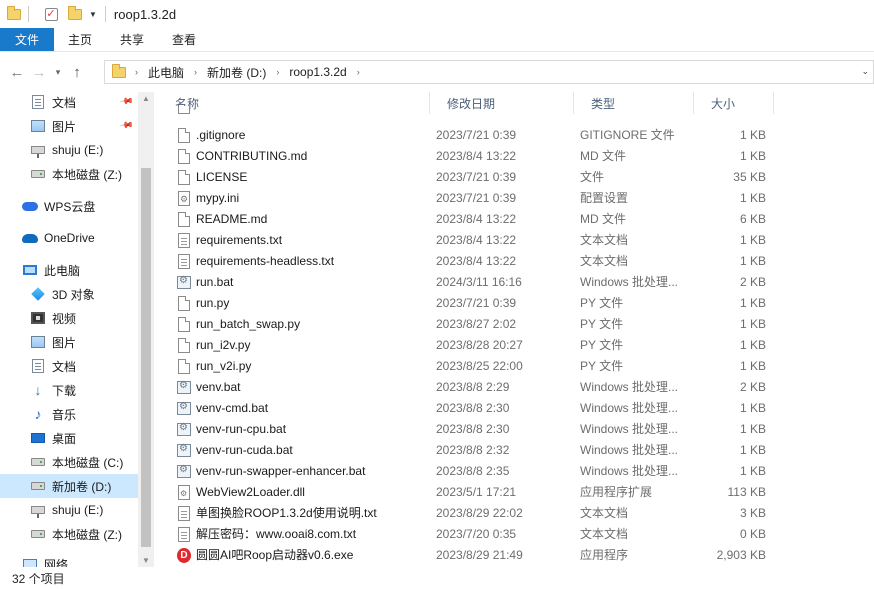 This screenshot has width=874, height=589. Describe the element at coordinates (77, 72) in the screenshot. I see `up-icon: ↑` at that location.